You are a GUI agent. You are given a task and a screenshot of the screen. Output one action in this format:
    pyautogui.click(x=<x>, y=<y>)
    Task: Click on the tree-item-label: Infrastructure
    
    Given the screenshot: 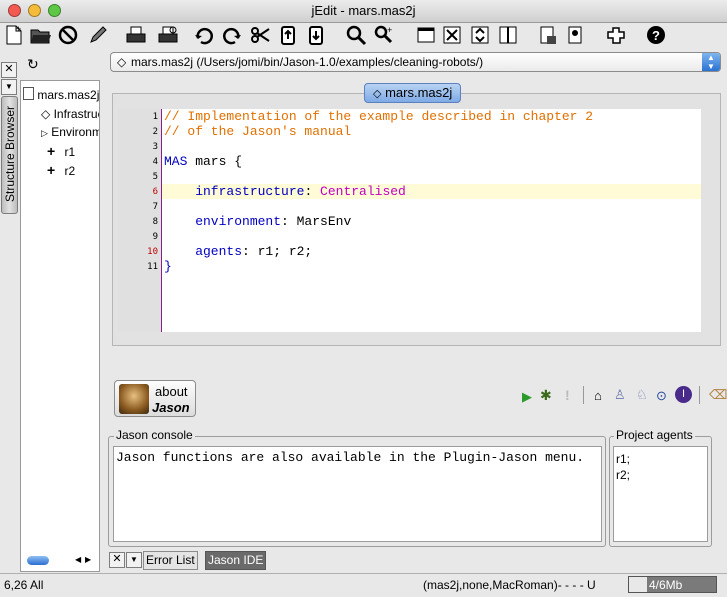 What is the action you would take?
    pyautogui.click(x=76, y=114)
    